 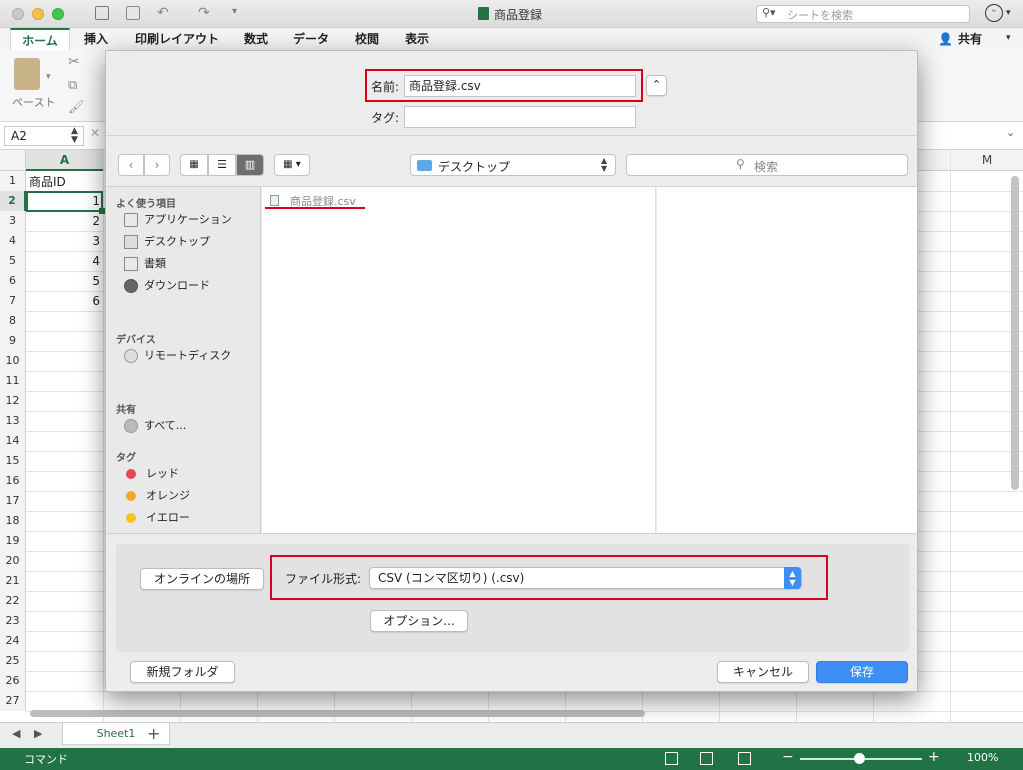 What do you see at coordinates (64, 261) in the screenshot?
I see `cell-a5: 4` at bounding box center [64, 261].